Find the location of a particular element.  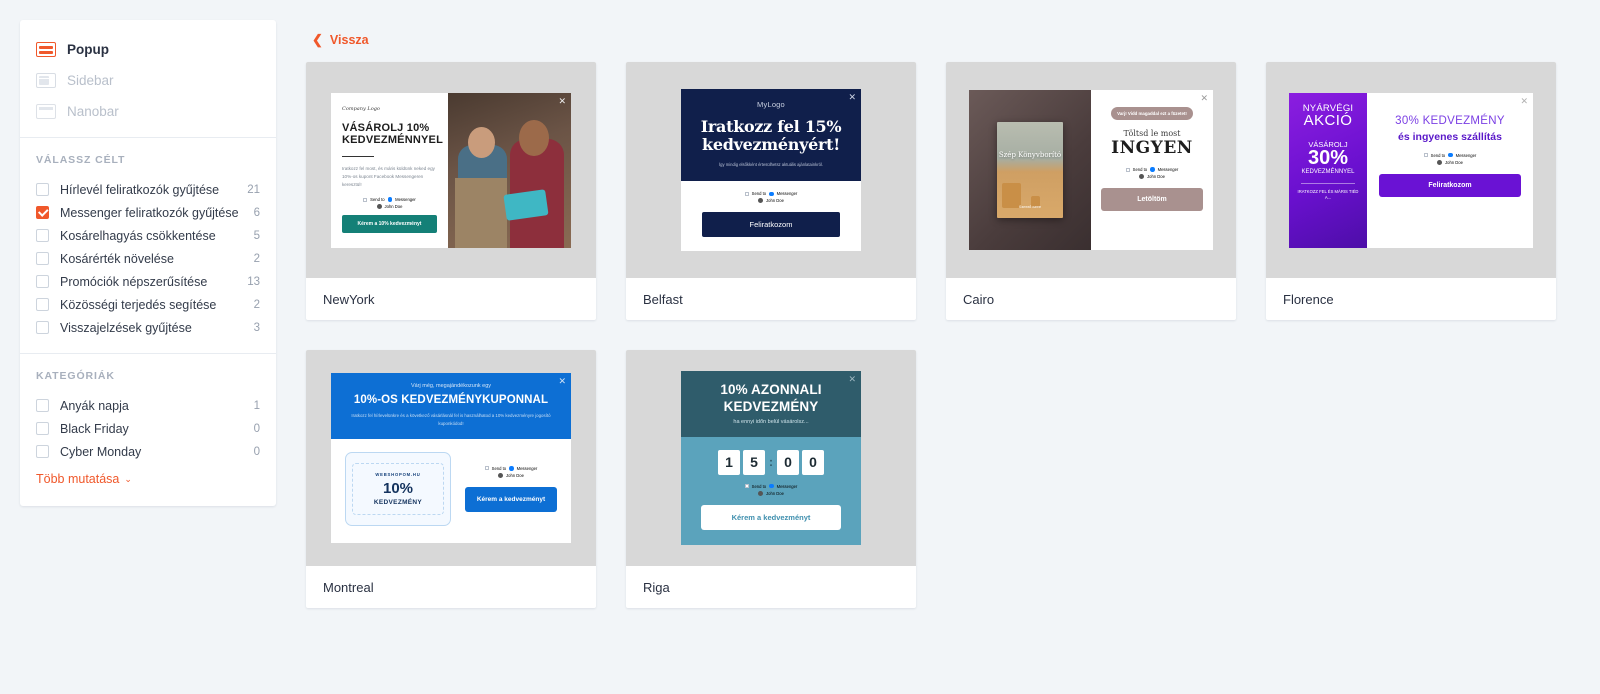

messenger-optin: Send to Messenger John Doe is located at coordinates (511, 472).